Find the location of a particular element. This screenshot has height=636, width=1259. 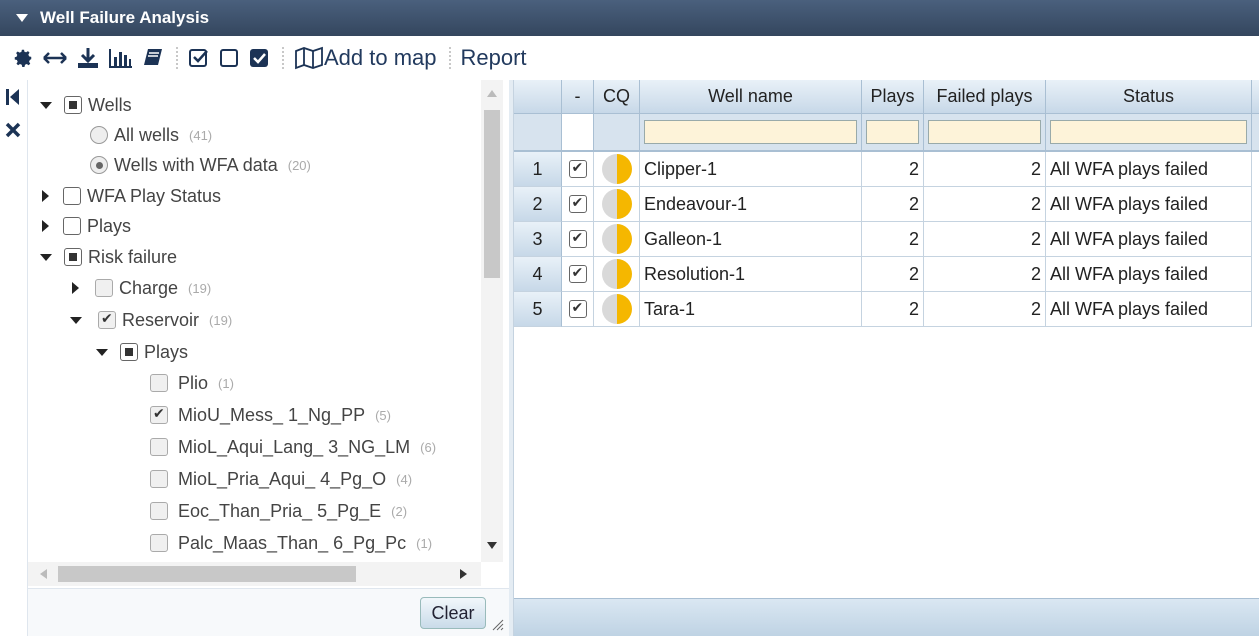

grid-footer is located at coordinates (886, 617).